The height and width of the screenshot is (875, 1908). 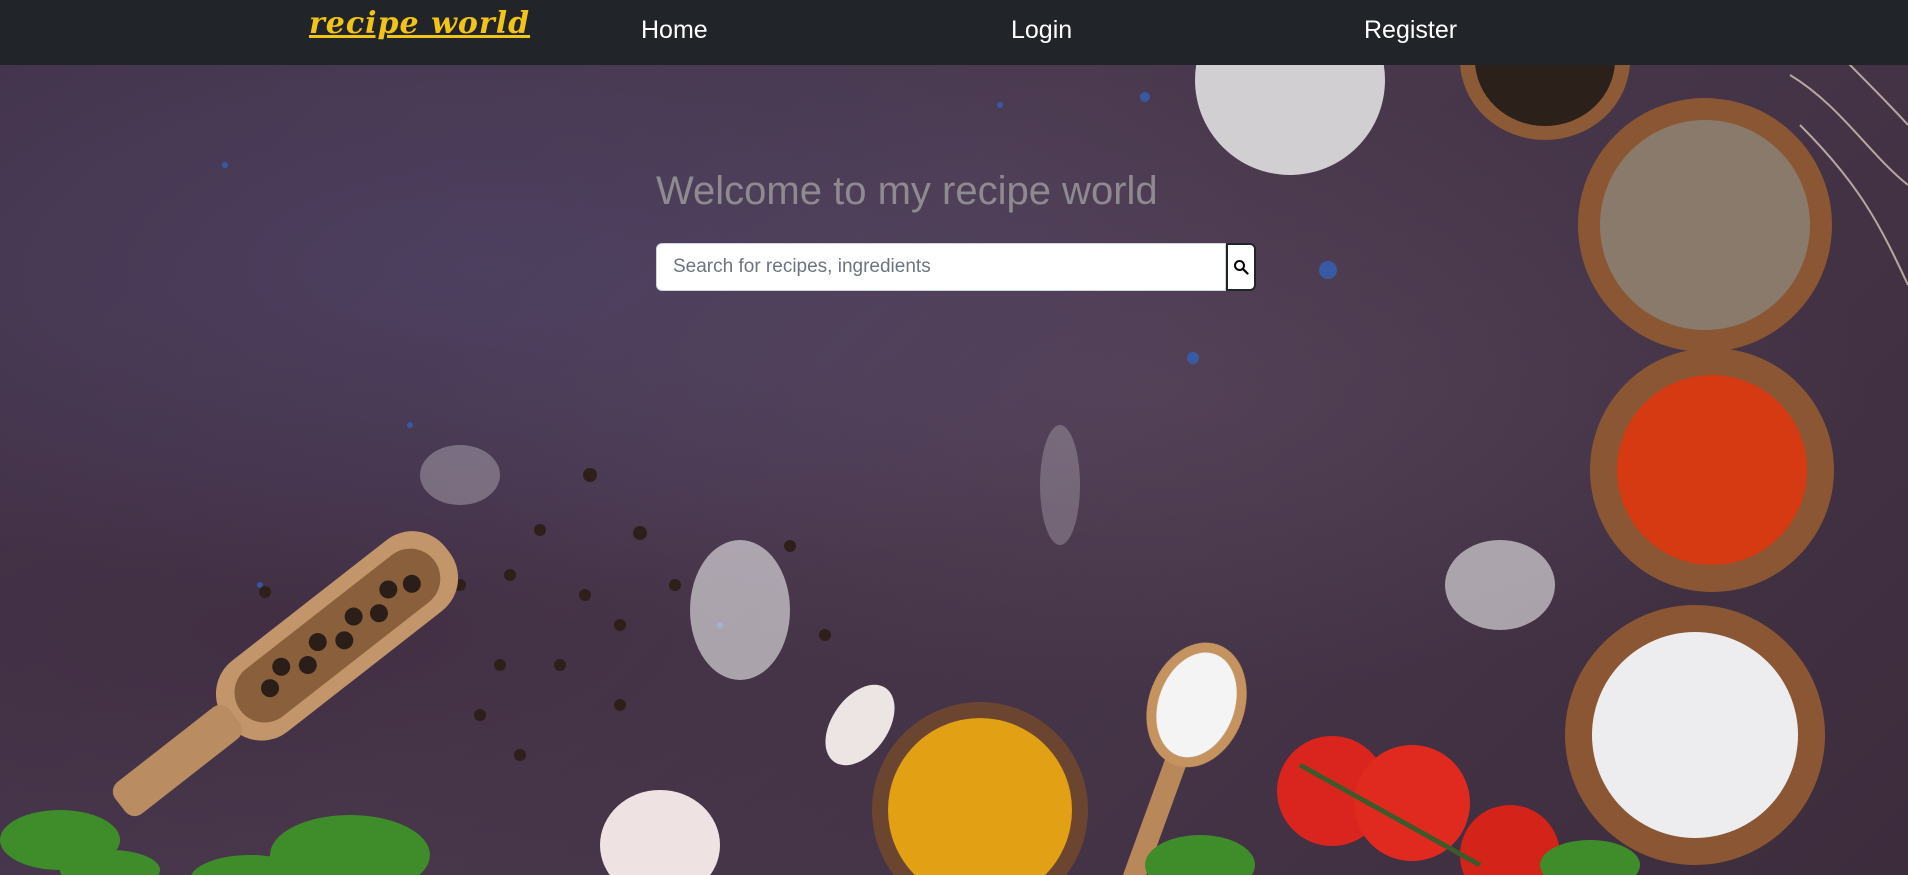 I want to click on top-navbar: recipe world Home Login Register, so click(x=954, y=32).